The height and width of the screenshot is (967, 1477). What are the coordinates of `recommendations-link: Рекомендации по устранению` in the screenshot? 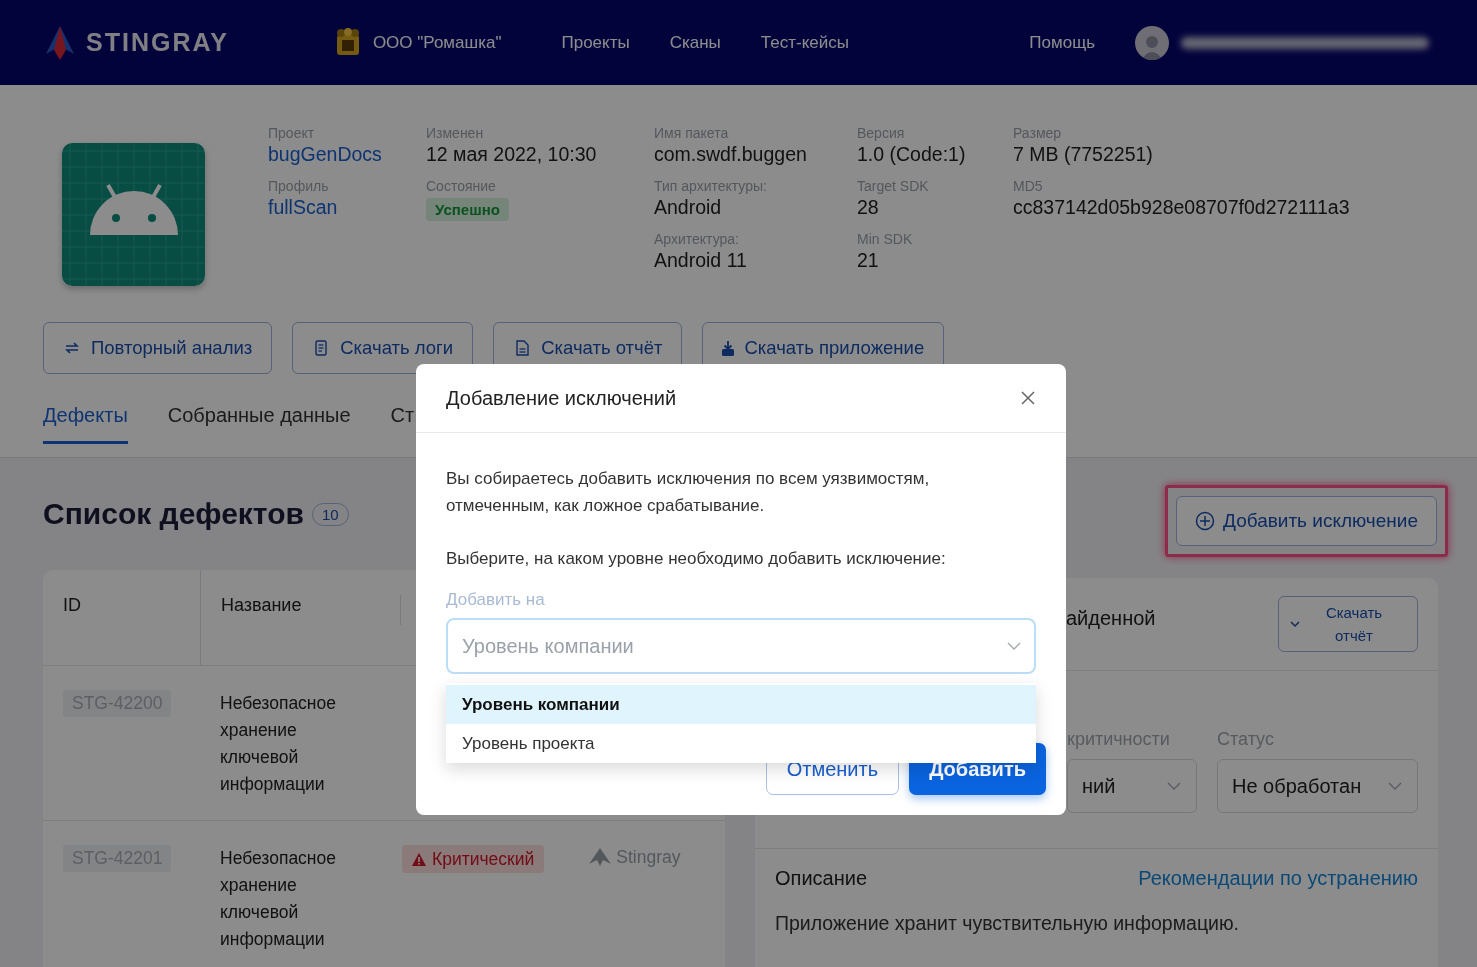 It's located at (1278, 878).